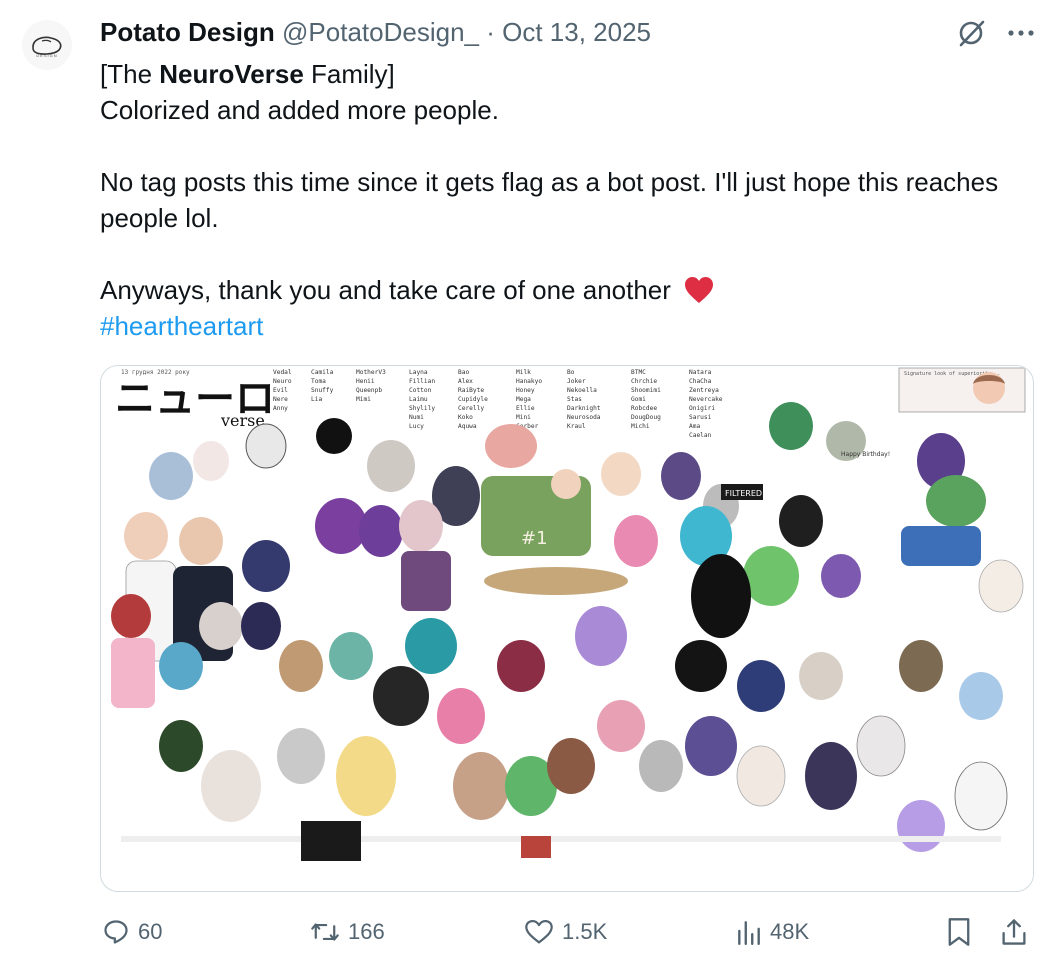 This screenshot has height=962, width=1060. What do you see at coordinates (187, 32) in the screenshot?
I see `author-name: Potato Design` at bounding box center [187, 32].